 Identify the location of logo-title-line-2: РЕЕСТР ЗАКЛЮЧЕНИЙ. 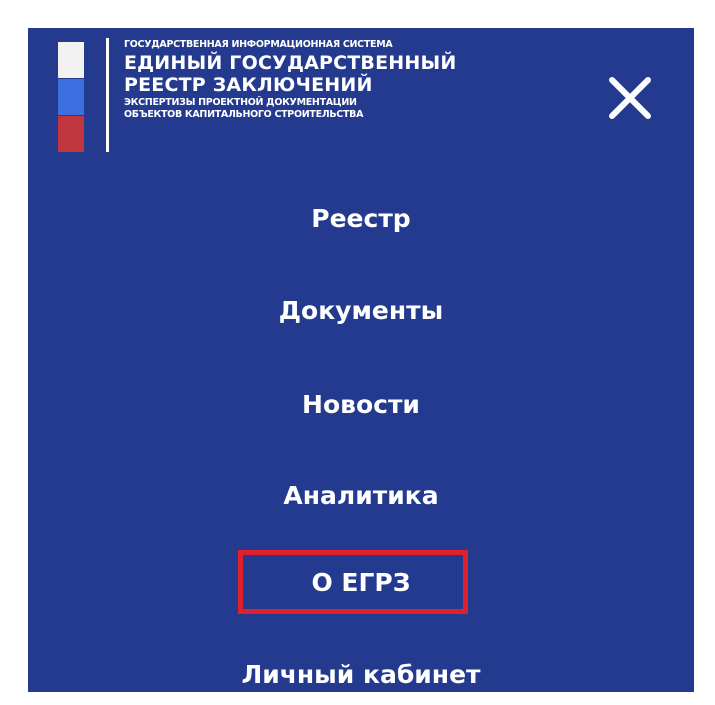
(248, 84).